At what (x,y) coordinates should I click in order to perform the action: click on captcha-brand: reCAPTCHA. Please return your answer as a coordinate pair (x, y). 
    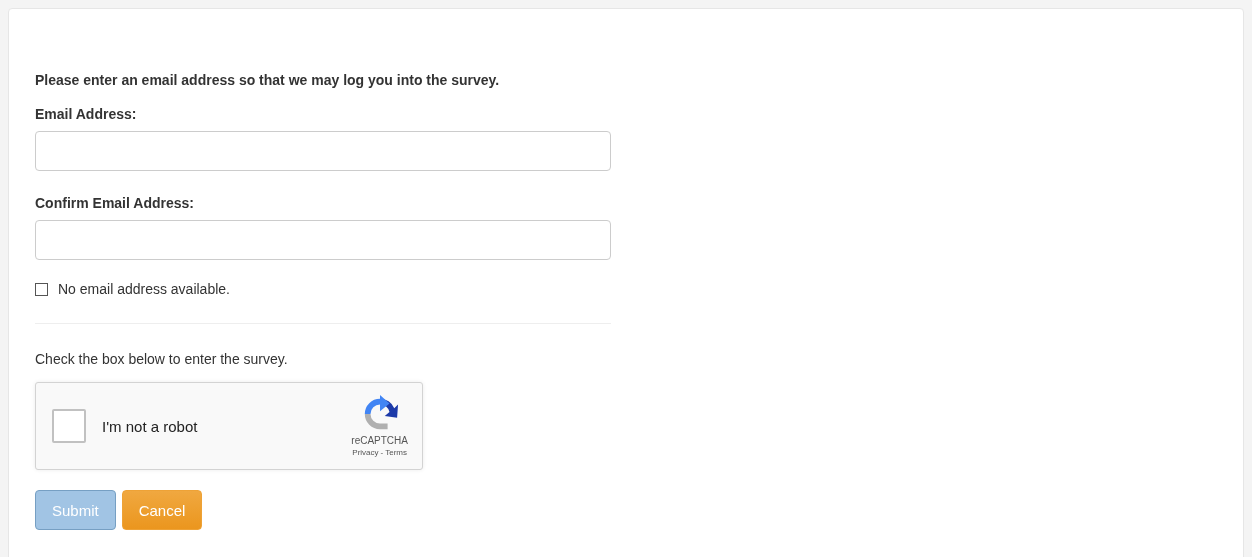
    Looking at the image, I should click on (379, 440).